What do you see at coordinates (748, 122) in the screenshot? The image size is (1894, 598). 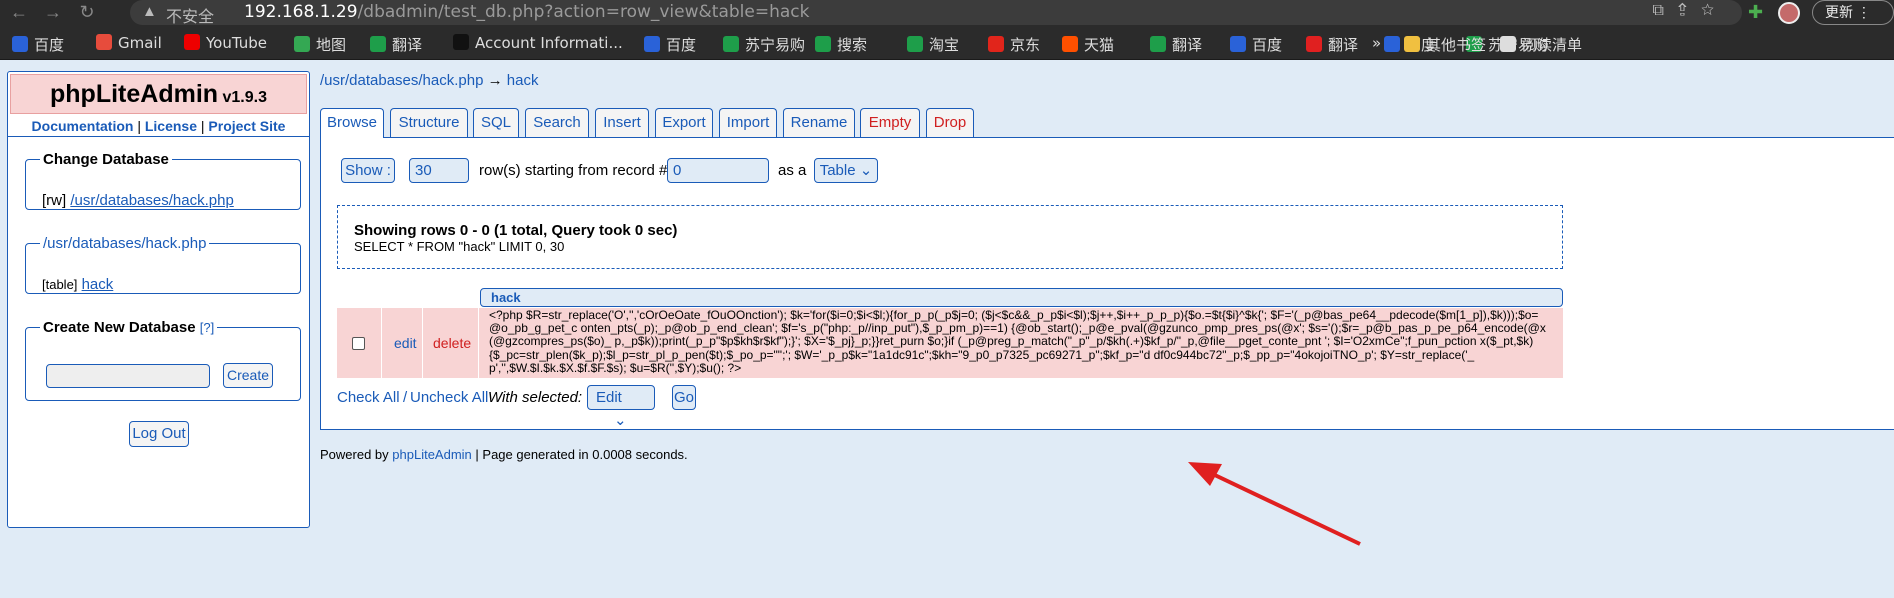 I see `tab-import: Import` at bounding box center [748, 122].